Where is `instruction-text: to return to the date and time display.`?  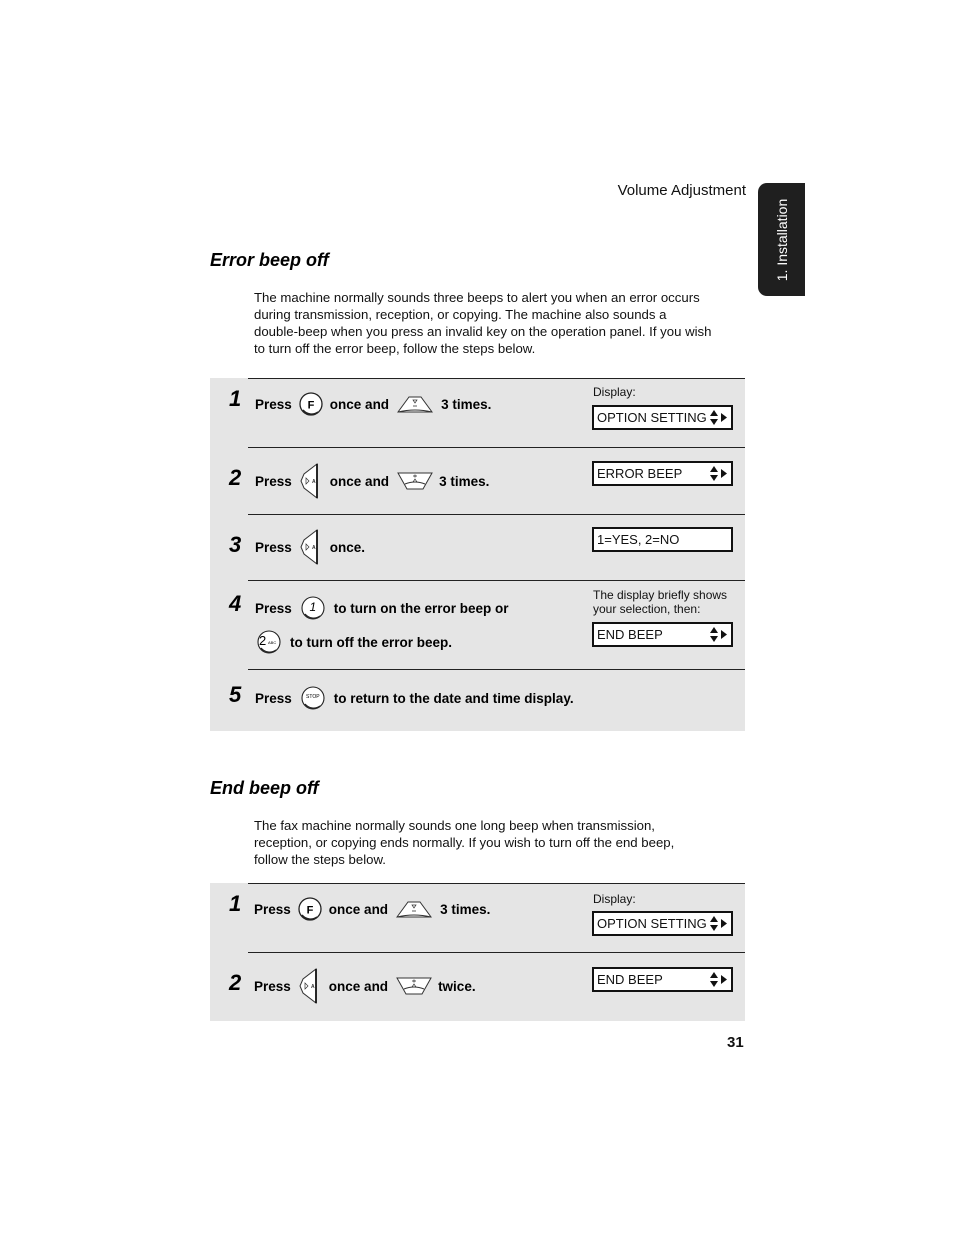
instruction-text: to return to the date and time display. is located at coordinates (453, 698).